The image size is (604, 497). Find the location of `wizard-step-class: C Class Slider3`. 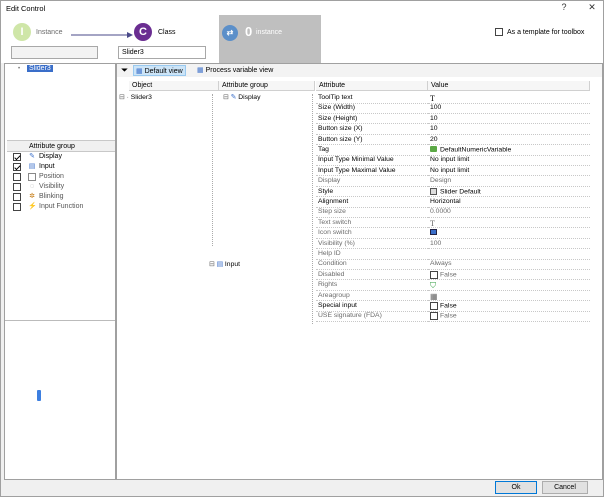

wizard-step-class: C Class Slider3 is located at coordinates (166, 39).